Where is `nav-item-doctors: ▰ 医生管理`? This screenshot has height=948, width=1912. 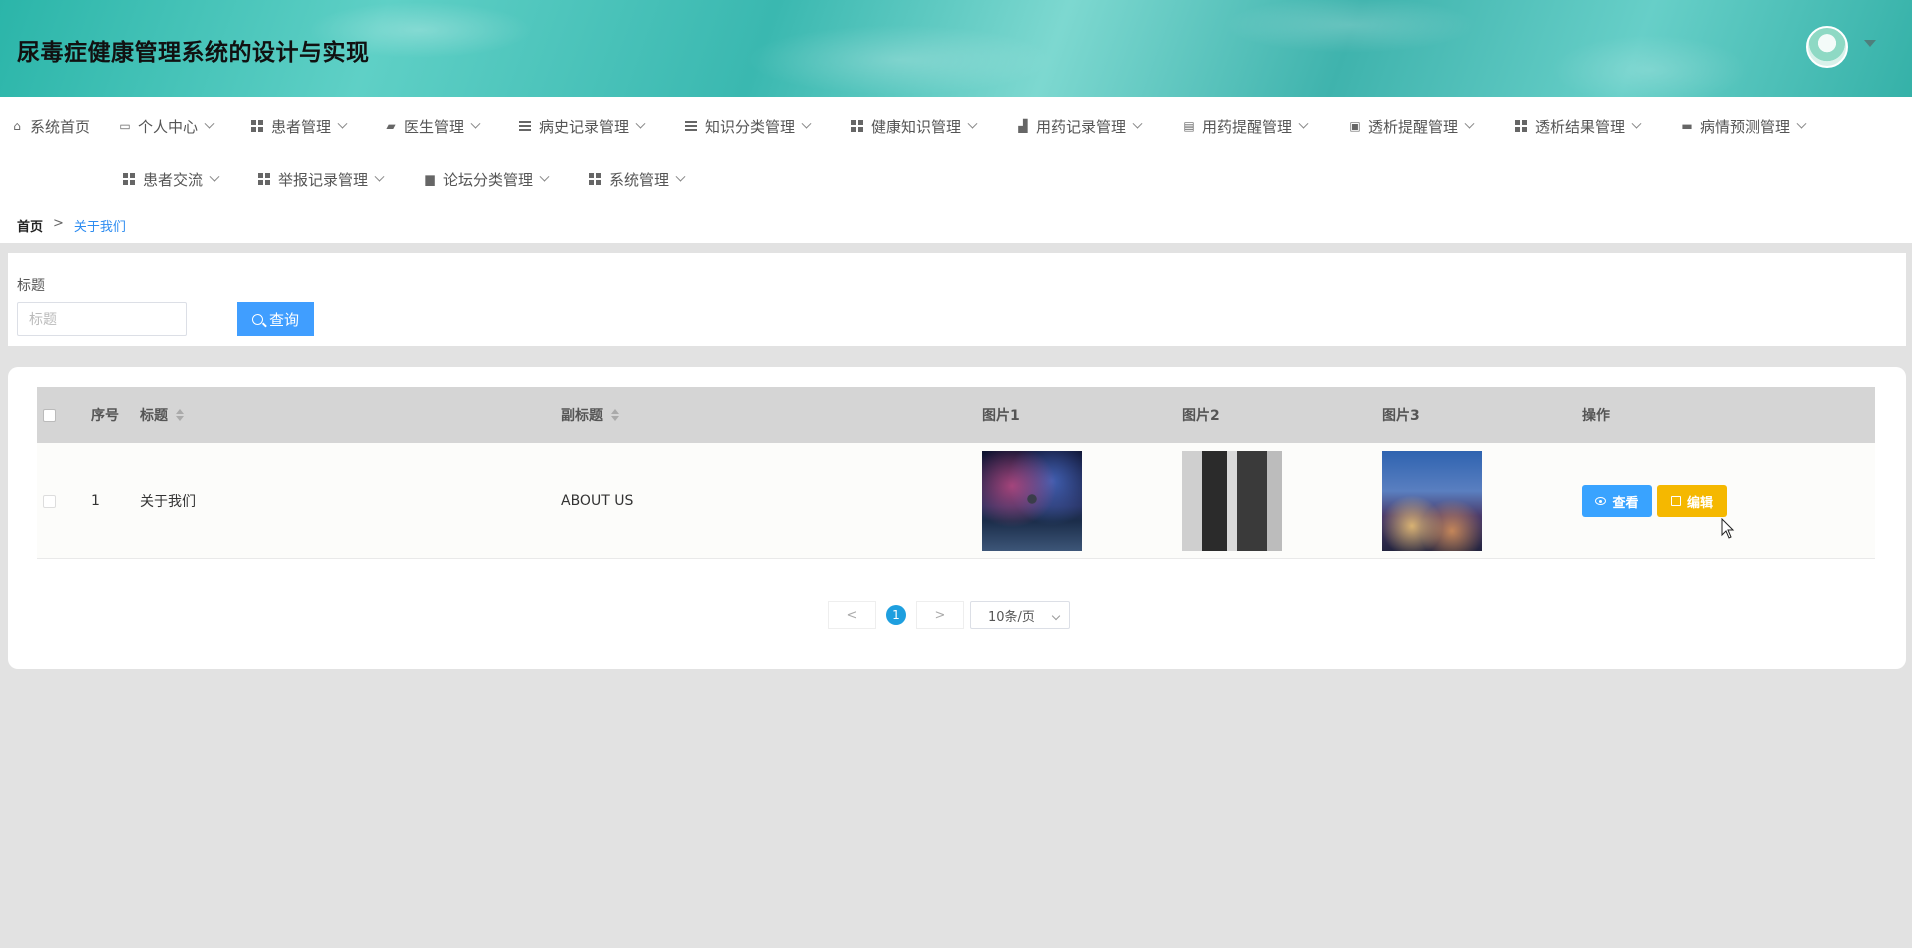
nav-item-doctors: ▰ 医生管理 is located at coordinates (432, 126).